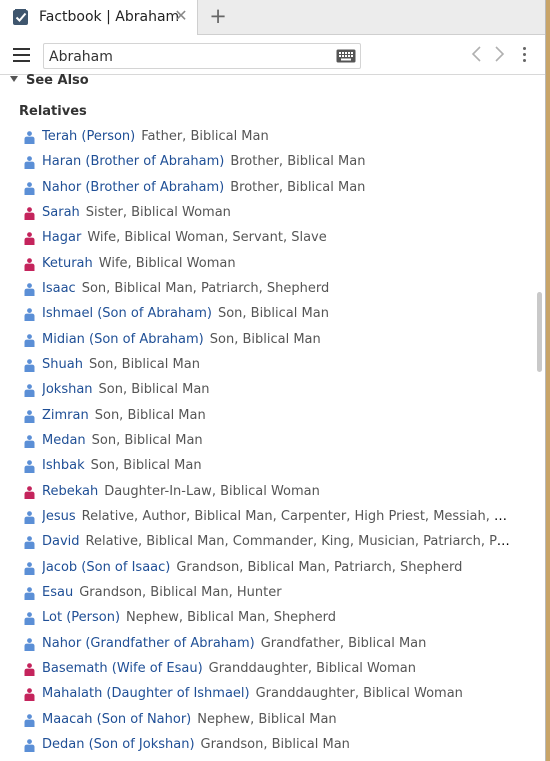  Describe the element at coordinates (21, 55) in the screenshot. I see `menu-icon` at that location.